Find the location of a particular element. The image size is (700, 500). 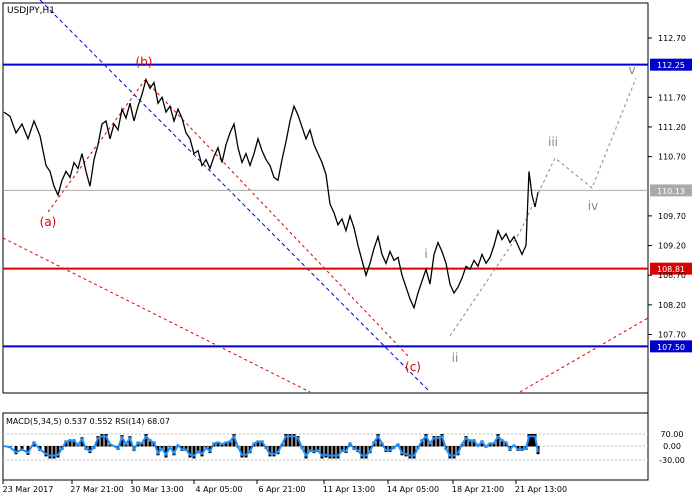

time-label: 4 Apr 05:00 is located at coordinates (218, 489).